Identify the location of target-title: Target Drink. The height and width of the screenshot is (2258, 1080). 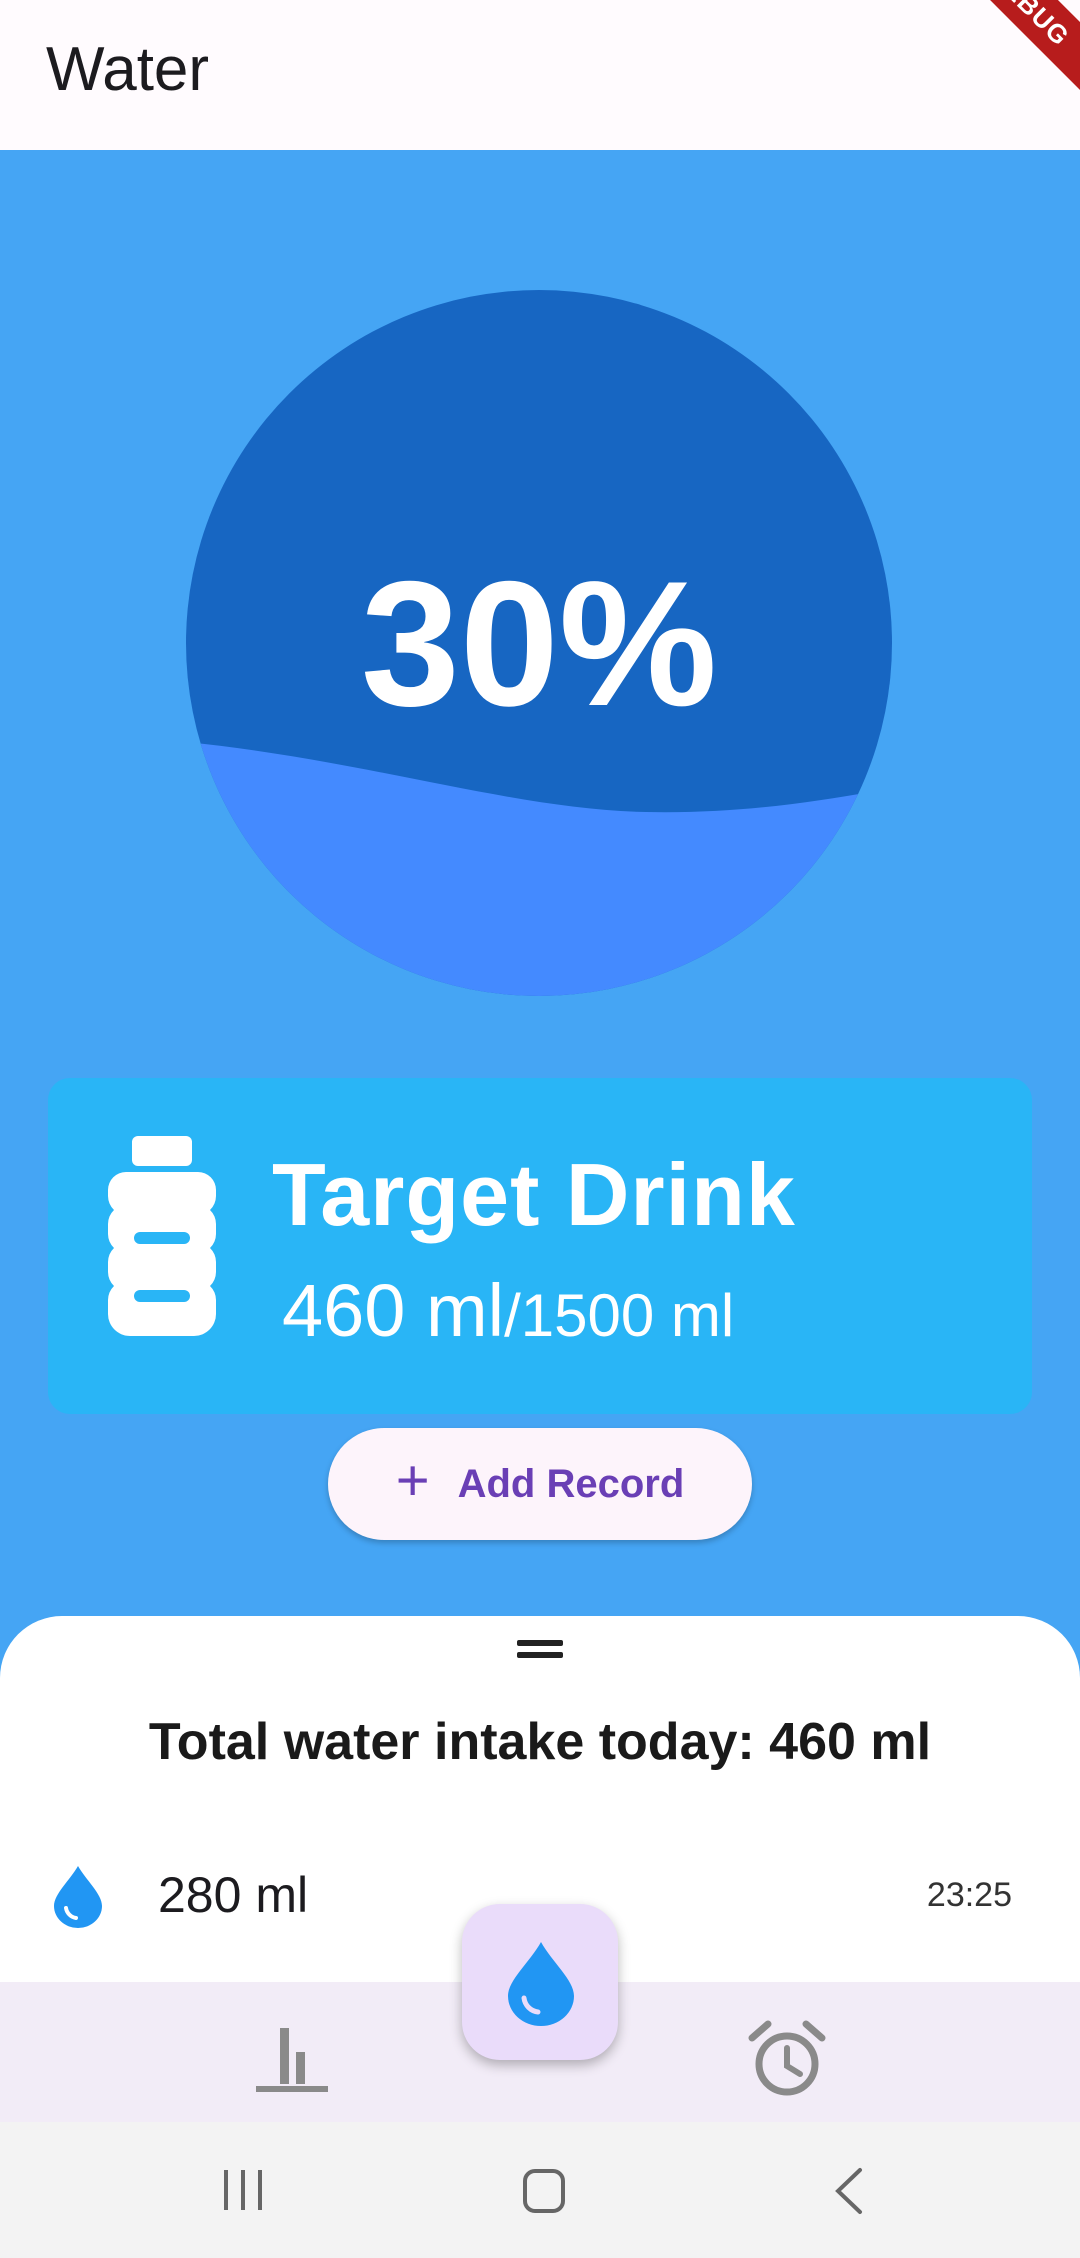
(534, 1194).